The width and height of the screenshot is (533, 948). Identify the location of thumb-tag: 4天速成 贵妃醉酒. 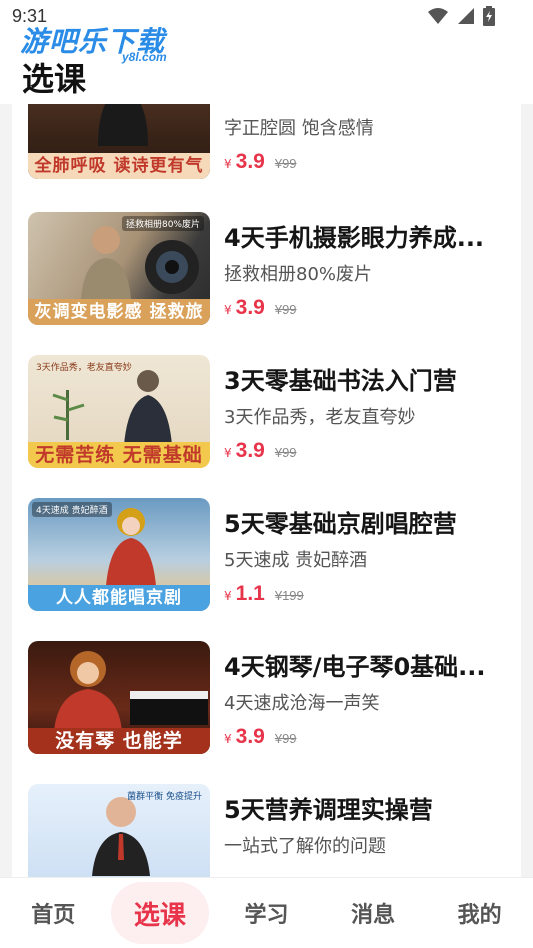
(72, 509).